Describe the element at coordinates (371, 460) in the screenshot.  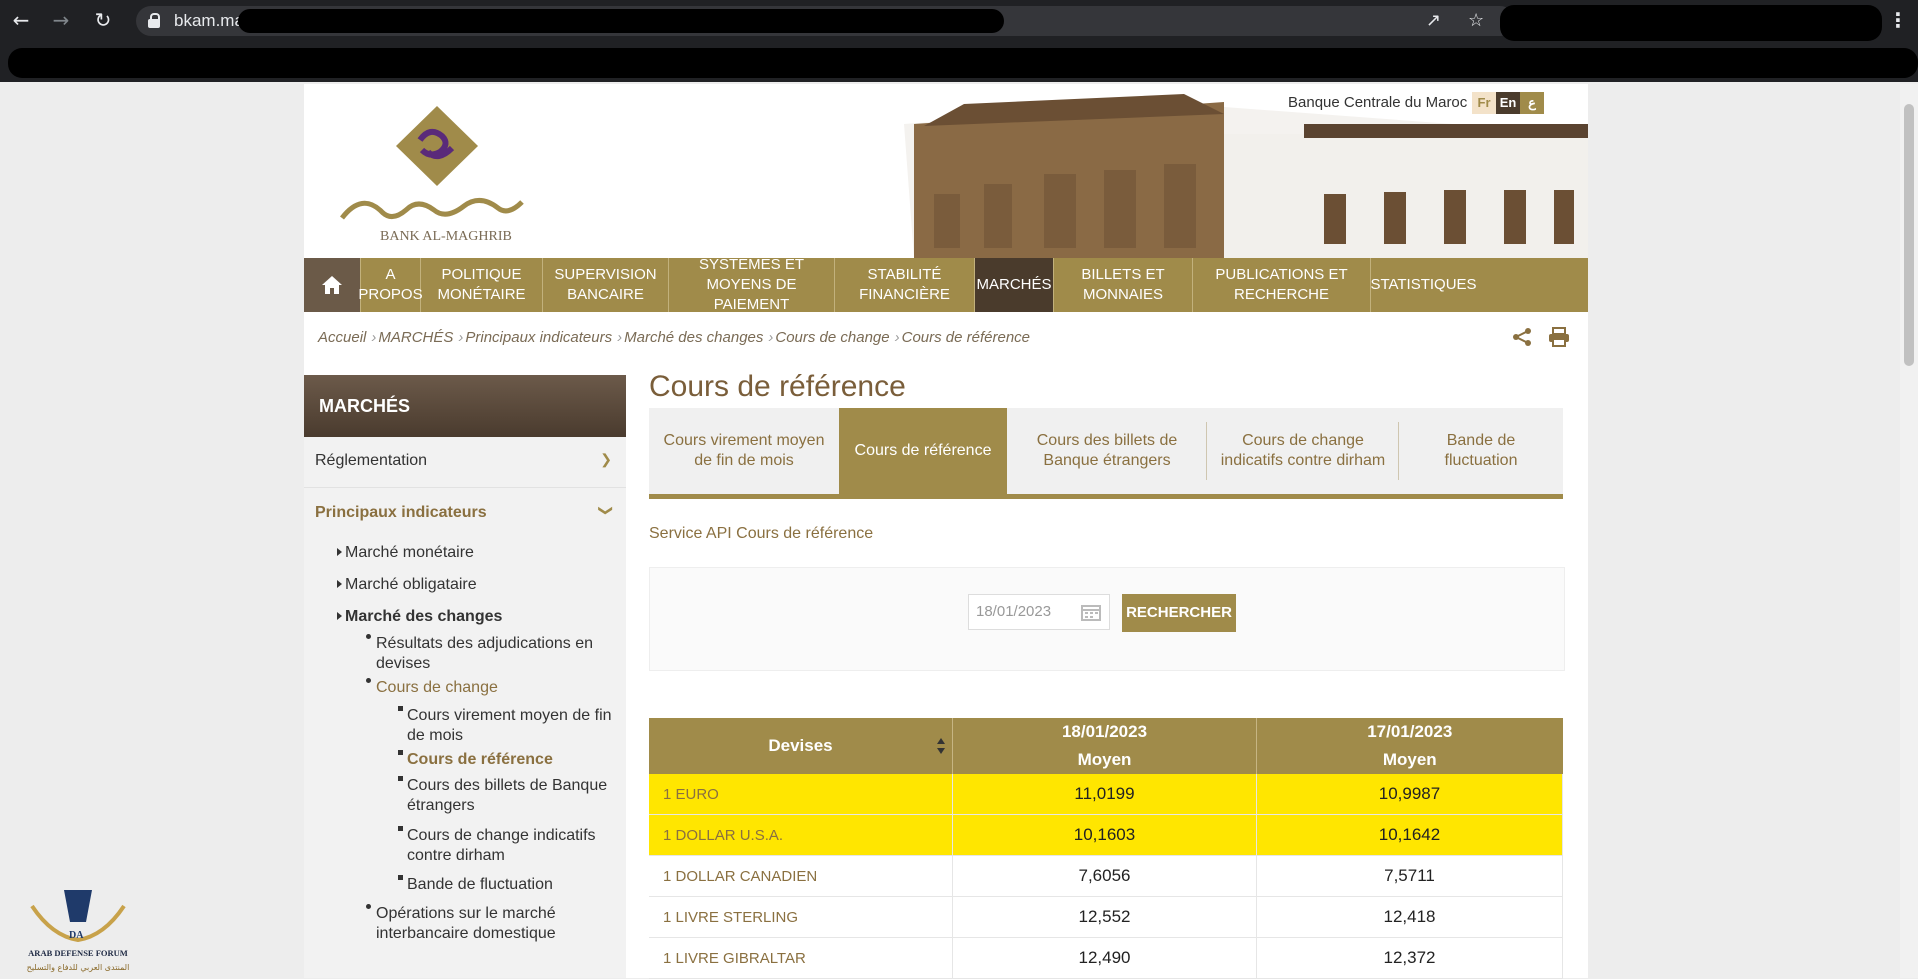
I see `sidebar-item-label: Réglementation` at that location.